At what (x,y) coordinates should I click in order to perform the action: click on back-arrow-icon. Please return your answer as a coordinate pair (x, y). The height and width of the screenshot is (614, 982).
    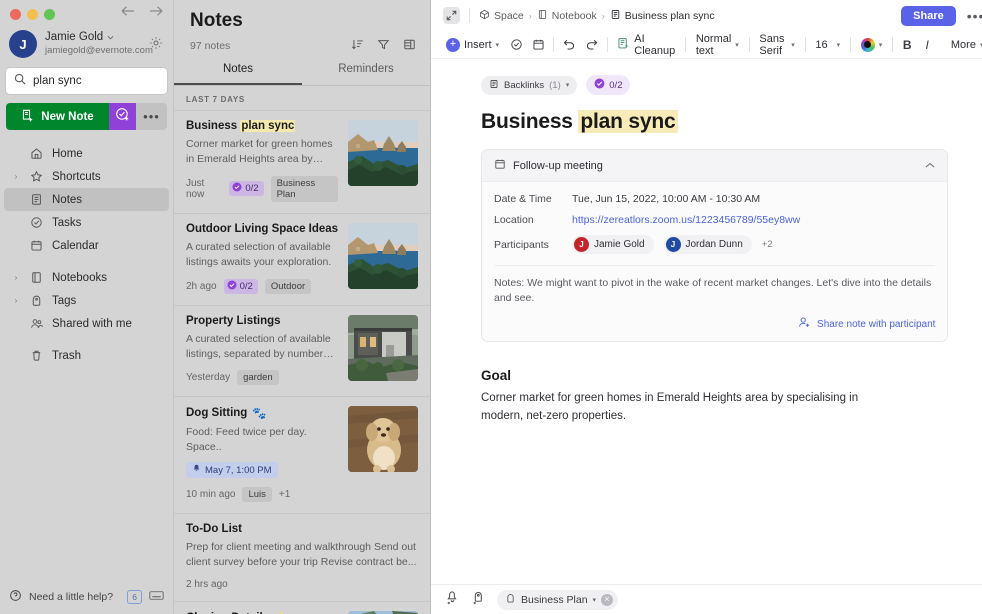
    Looking at the image, I should click on (128, 11).